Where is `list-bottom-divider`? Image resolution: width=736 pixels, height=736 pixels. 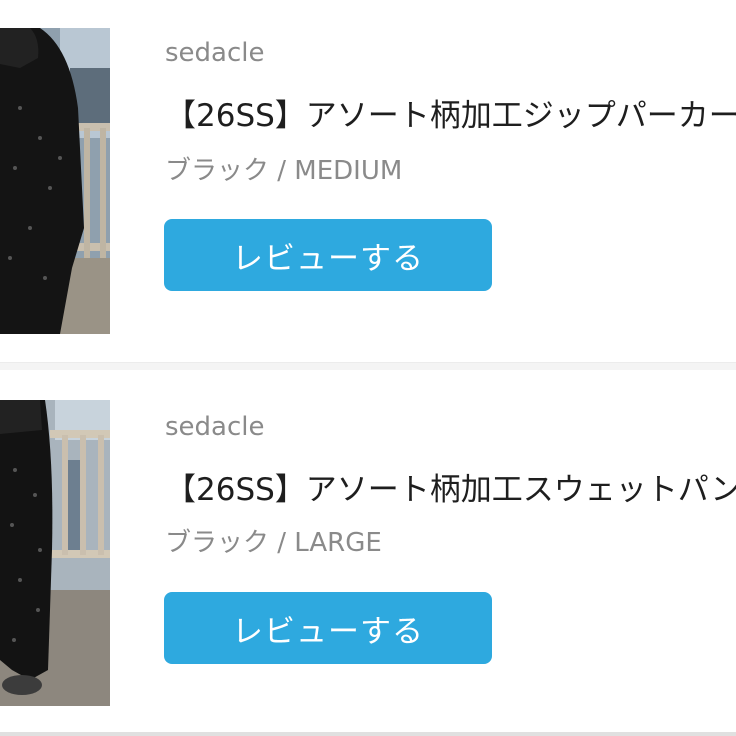
list-bottom-divider is located at coordinates (368, 734).